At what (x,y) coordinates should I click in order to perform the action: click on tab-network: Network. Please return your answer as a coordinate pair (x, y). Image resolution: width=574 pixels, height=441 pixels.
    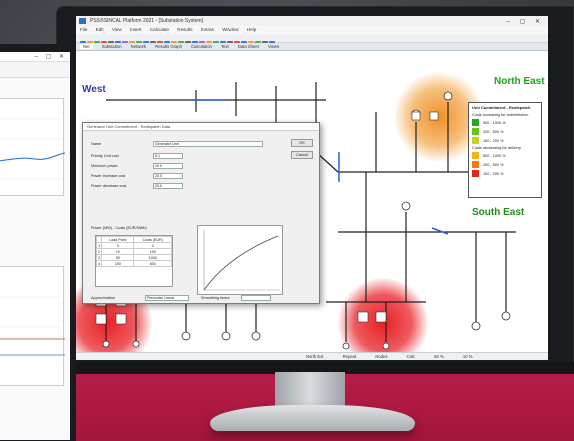
    Looking at the image, I should click on (138, 46).